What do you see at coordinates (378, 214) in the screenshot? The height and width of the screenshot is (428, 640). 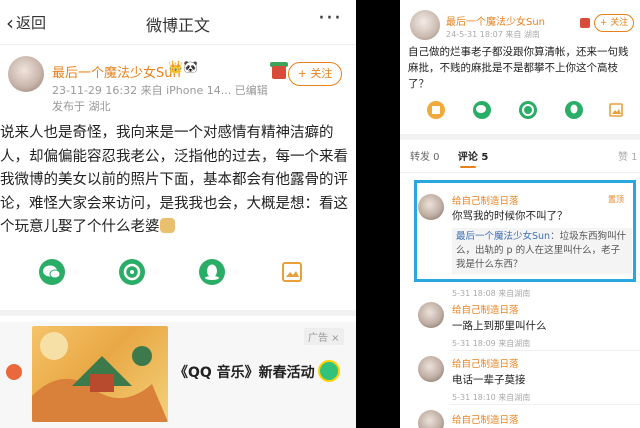 I see `black-divider` at bounding box center [378, 214].